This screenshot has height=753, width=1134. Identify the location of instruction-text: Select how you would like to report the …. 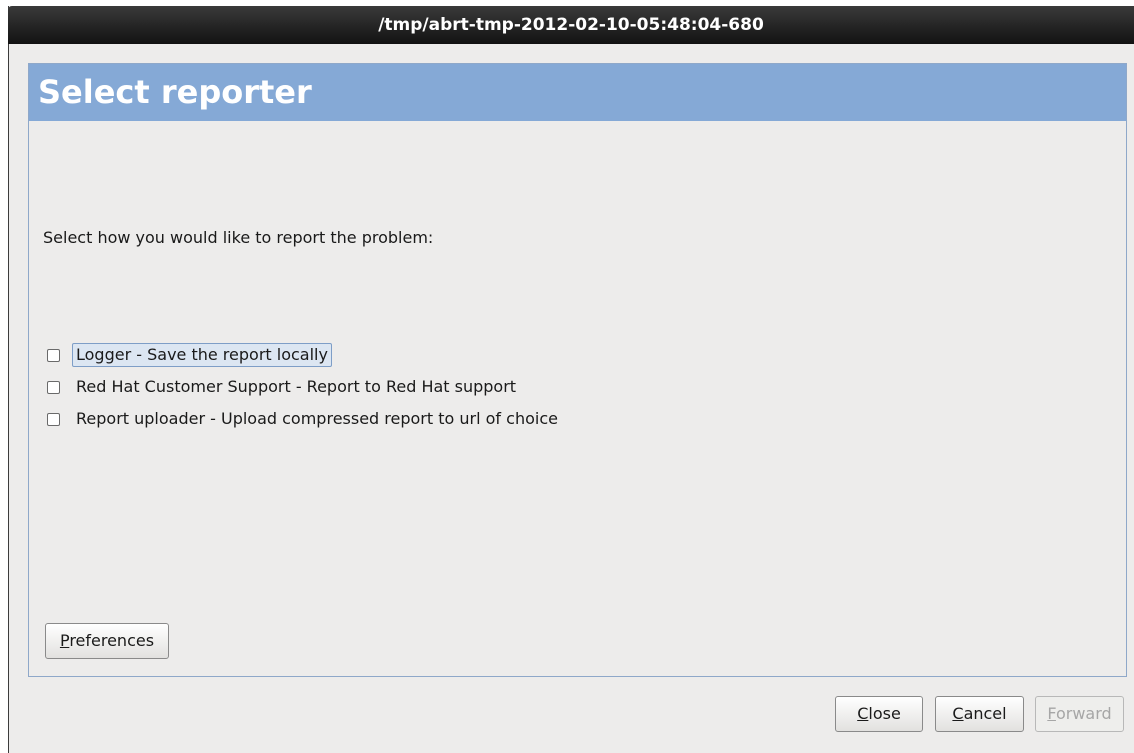
(238, 237).